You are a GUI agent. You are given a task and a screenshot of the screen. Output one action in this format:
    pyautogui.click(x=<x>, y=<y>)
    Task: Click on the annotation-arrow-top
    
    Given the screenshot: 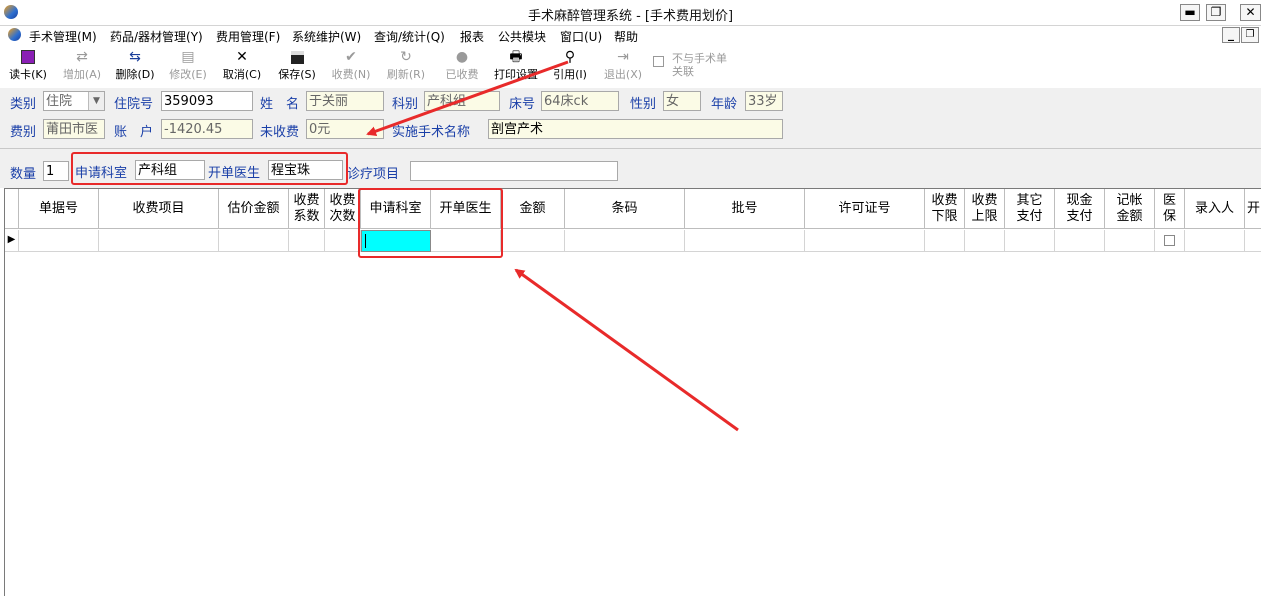 What is the action you would take?
    pyautogui.click(x=467, y=98)
    